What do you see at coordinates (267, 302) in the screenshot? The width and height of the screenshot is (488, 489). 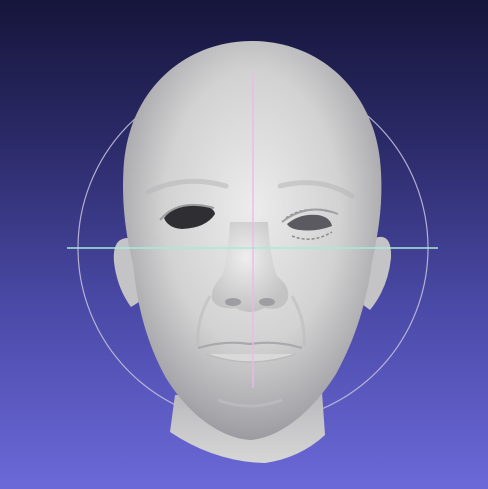 I see `nostril-right` at bounding box center [267, 302].